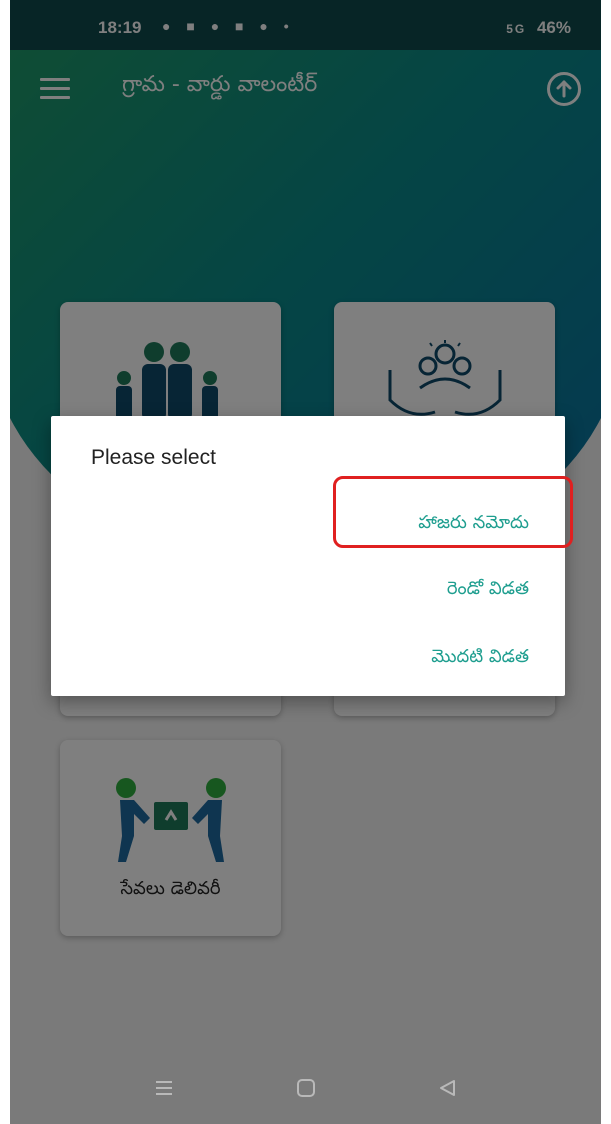 The image size is (611, 1124). What do you see at coordinates (473, 524) in the screenshot?
I see `option-attendance: హాజరు నమోదు` at bounding box center [473, 524].